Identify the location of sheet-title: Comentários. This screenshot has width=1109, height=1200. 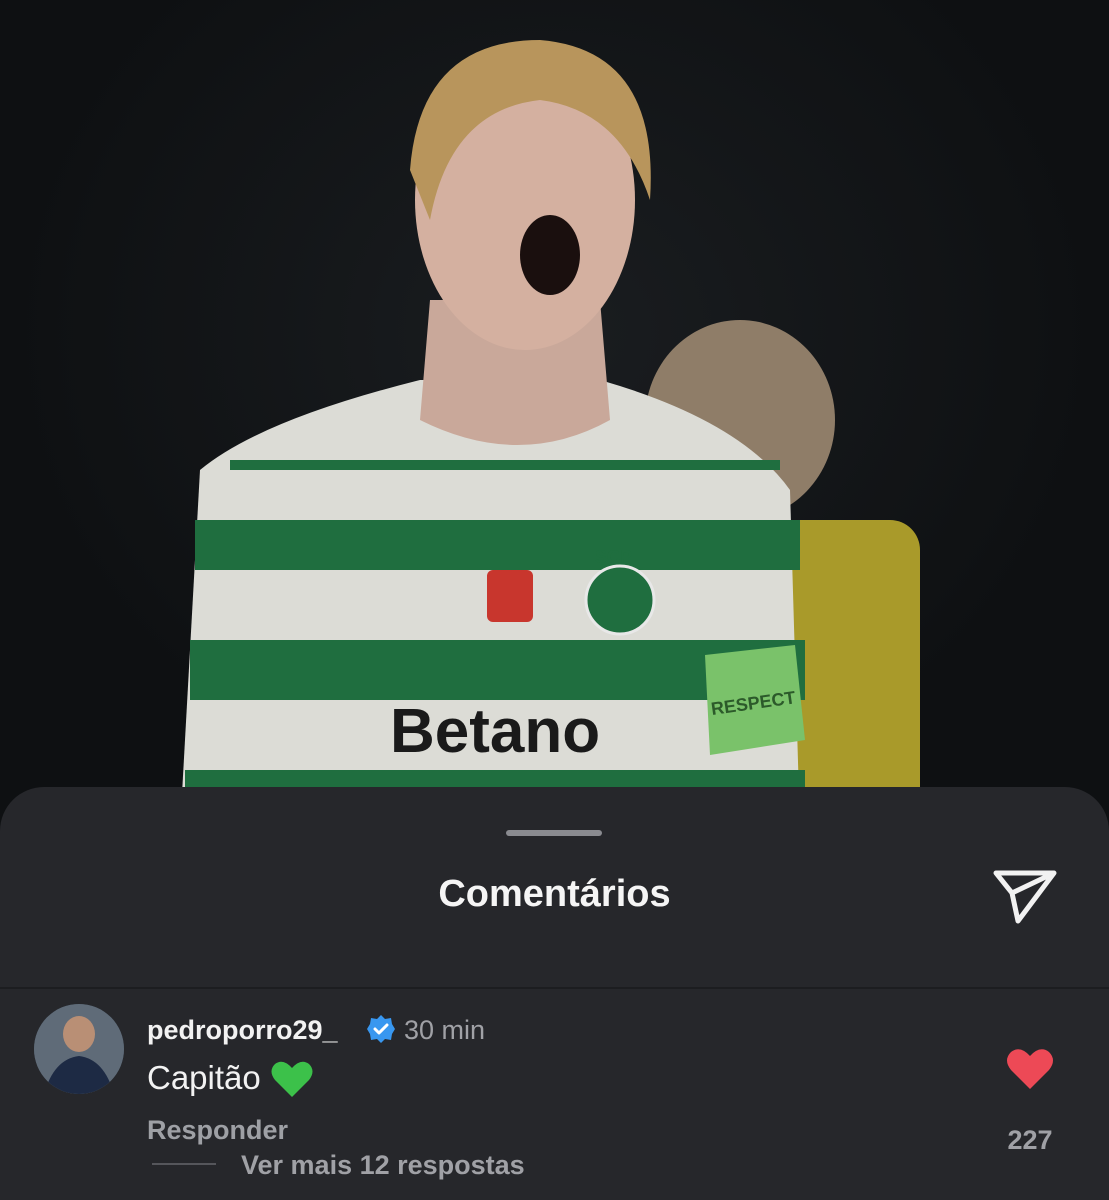
(554, 894).